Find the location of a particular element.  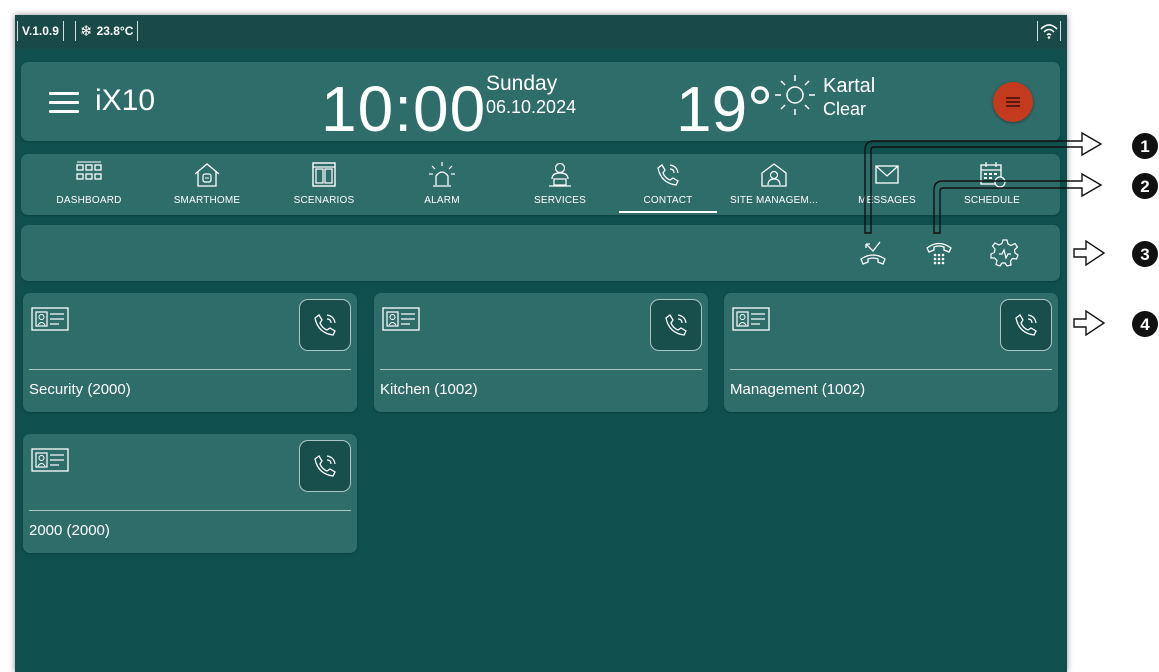

callout-number-1: 1 is located at coordinates (1144, 146).